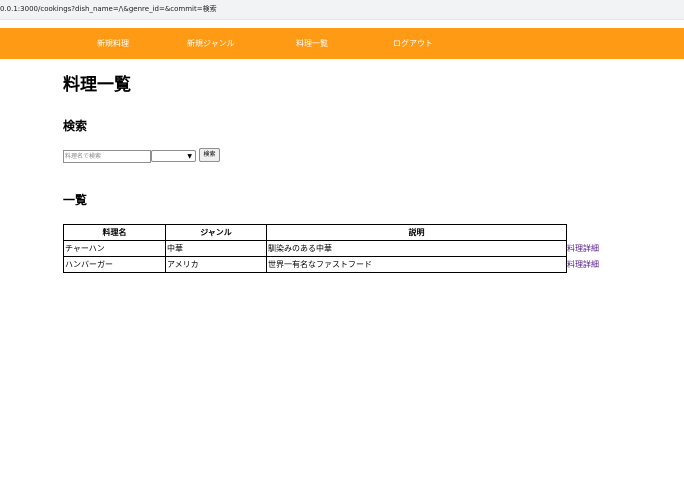  What do you see at coordinates (416, 232) in the screenshot?
I see `column-header-description: 説明` at bounding box center [416, 232].